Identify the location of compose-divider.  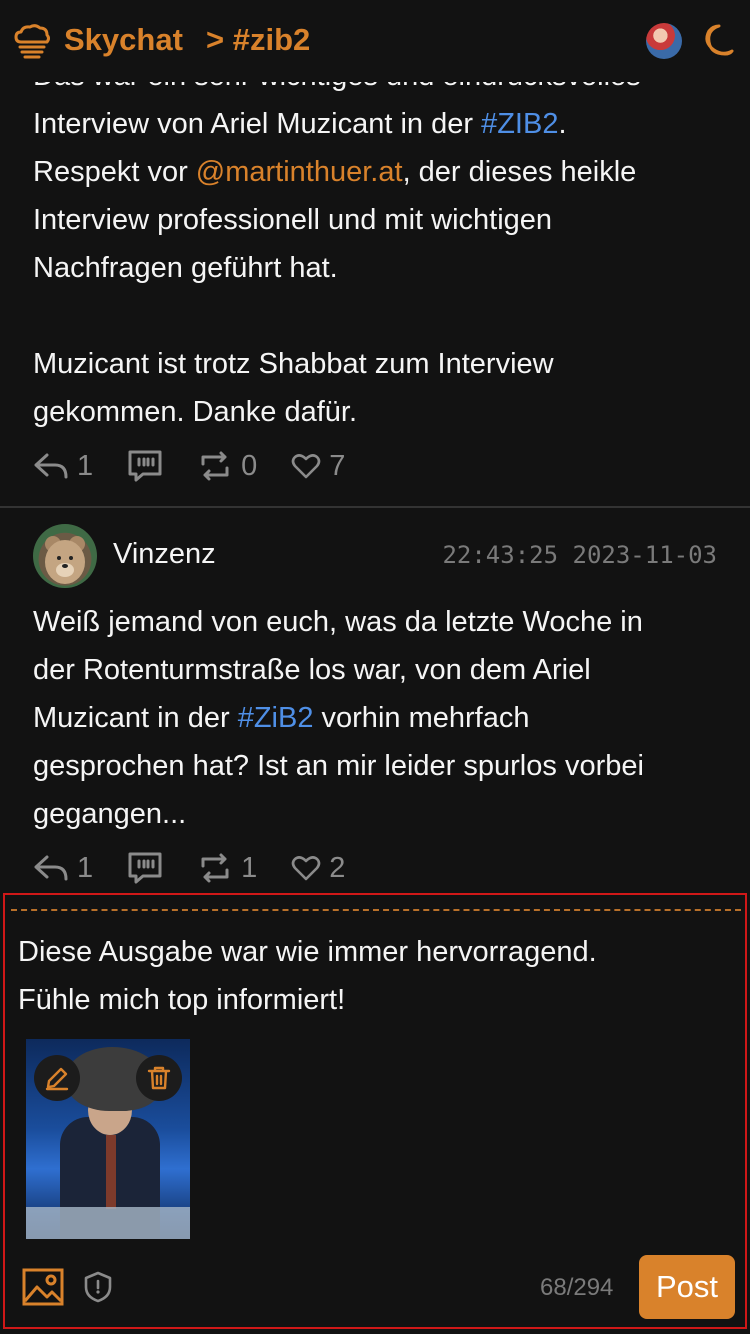
(376, 910).